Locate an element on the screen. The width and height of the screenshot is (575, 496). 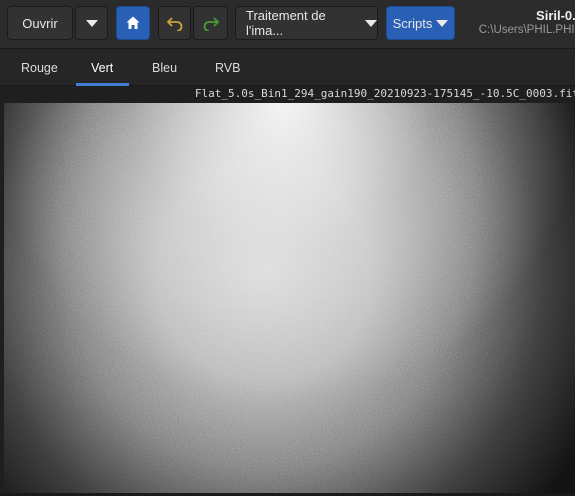
redo-icon is located at coordinates (211, 24).